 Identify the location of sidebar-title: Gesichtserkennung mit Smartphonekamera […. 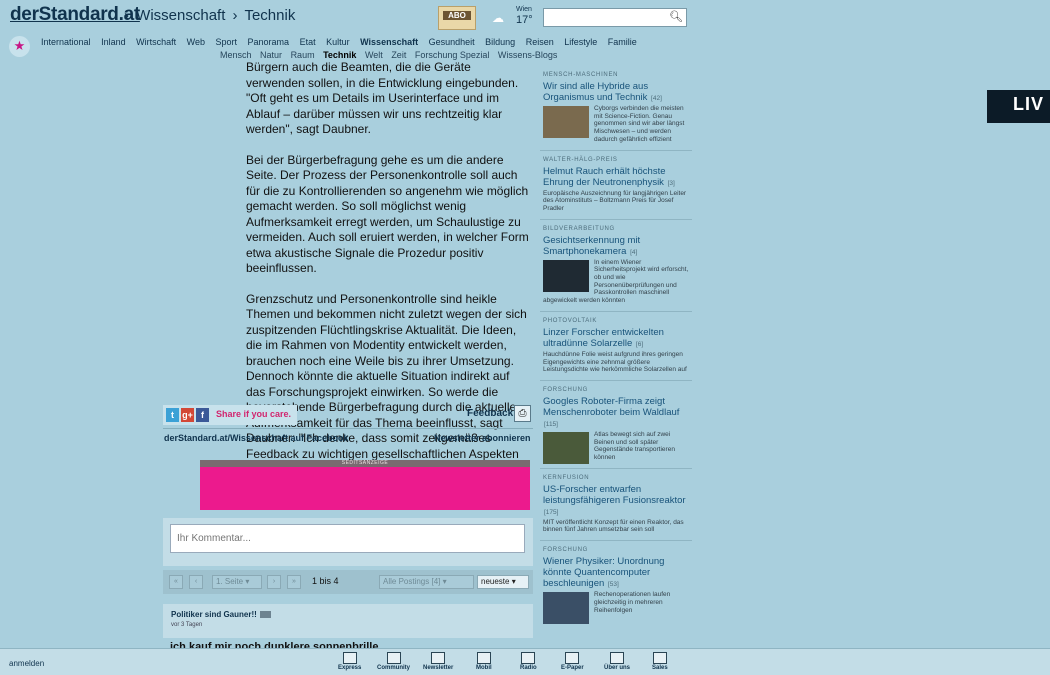
(617, 246).